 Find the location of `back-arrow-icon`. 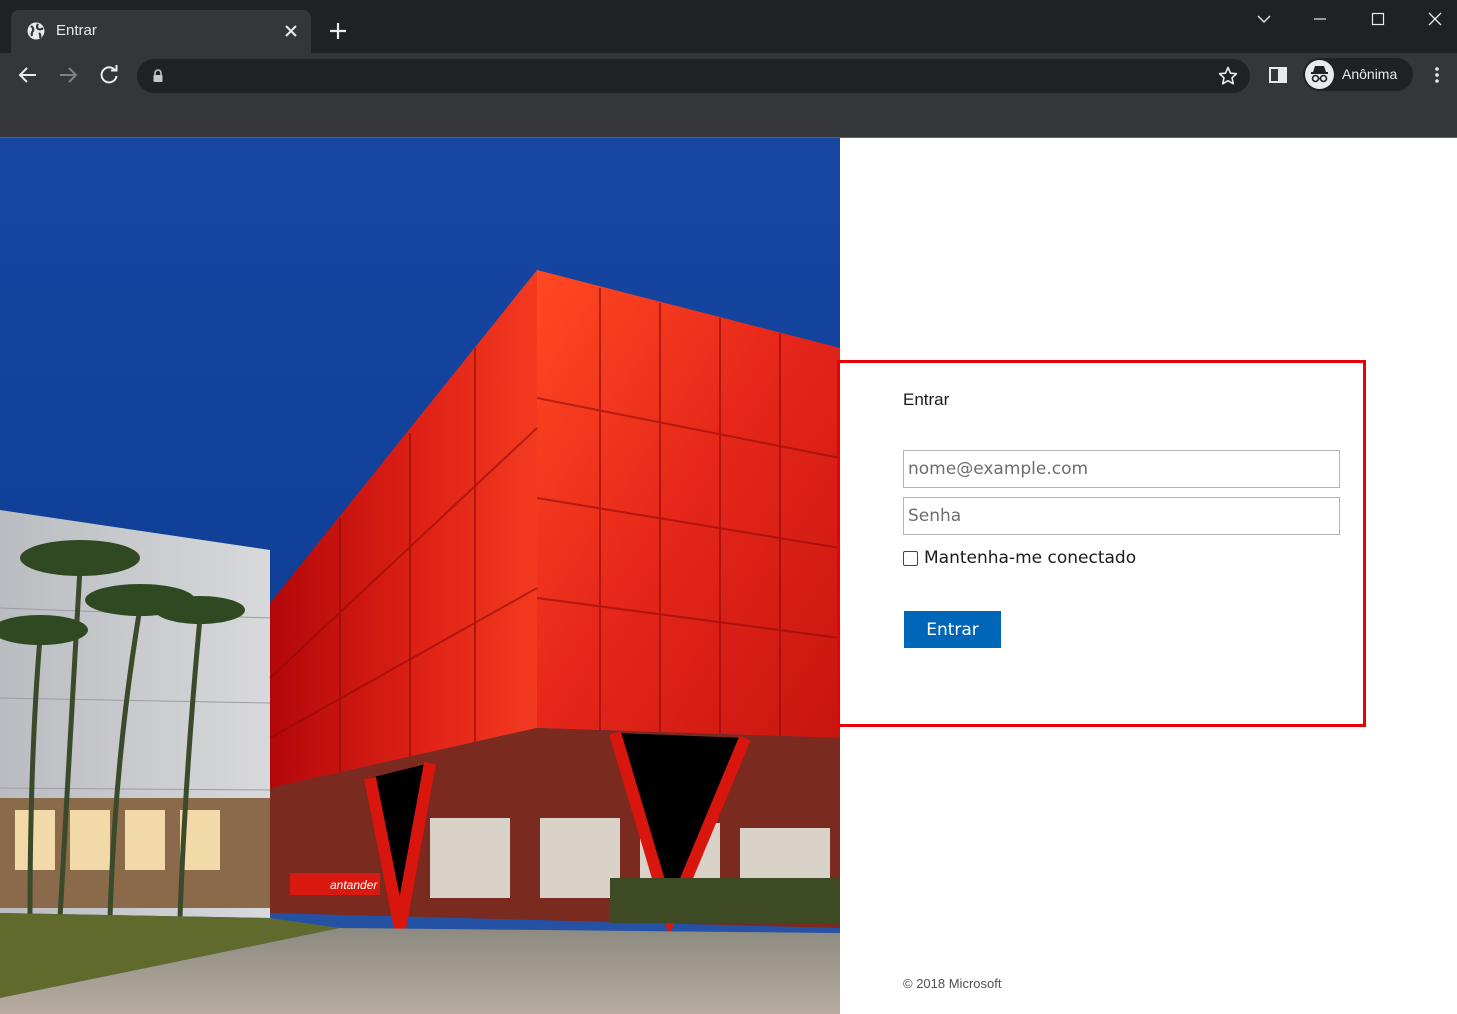

back-arrow-icon is located at coordinates (28, 75).